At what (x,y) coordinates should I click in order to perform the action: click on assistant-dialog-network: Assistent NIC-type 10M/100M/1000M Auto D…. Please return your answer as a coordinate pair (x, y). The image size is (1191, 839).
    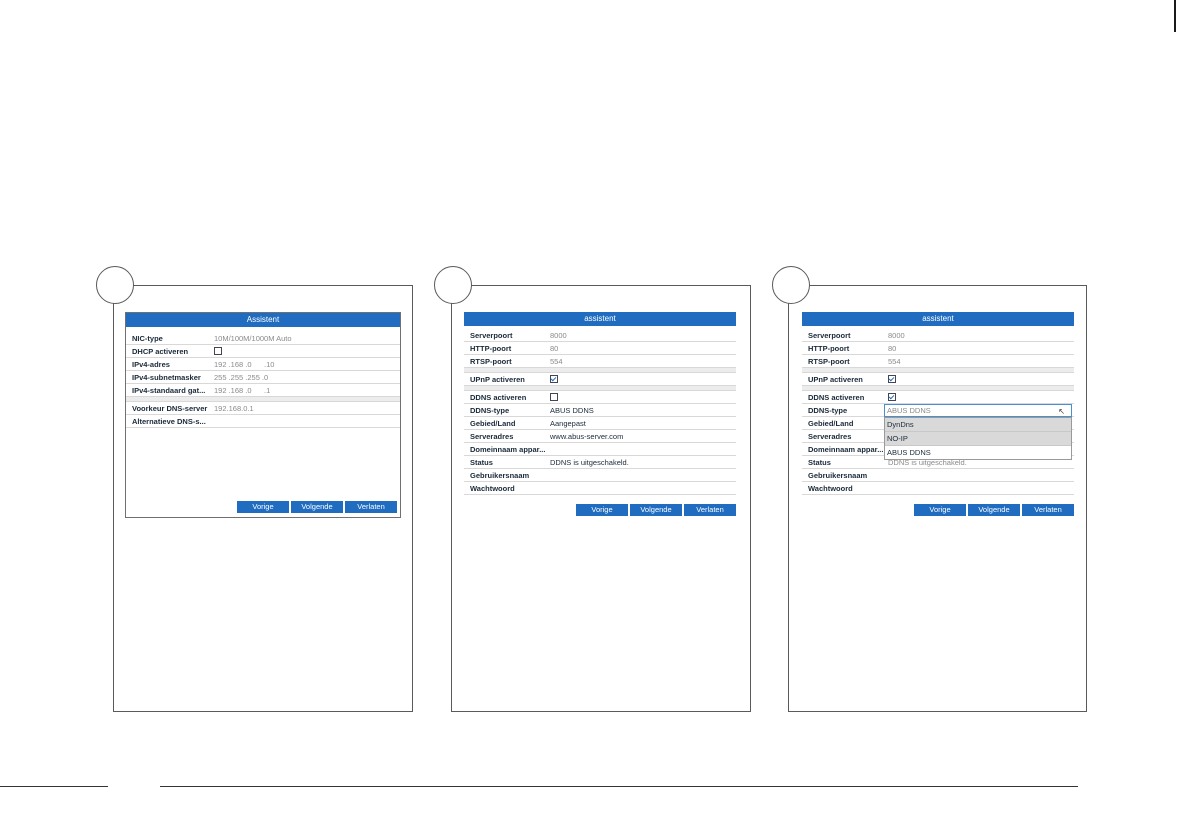
    Looking at the image, I should click on (263, 415).